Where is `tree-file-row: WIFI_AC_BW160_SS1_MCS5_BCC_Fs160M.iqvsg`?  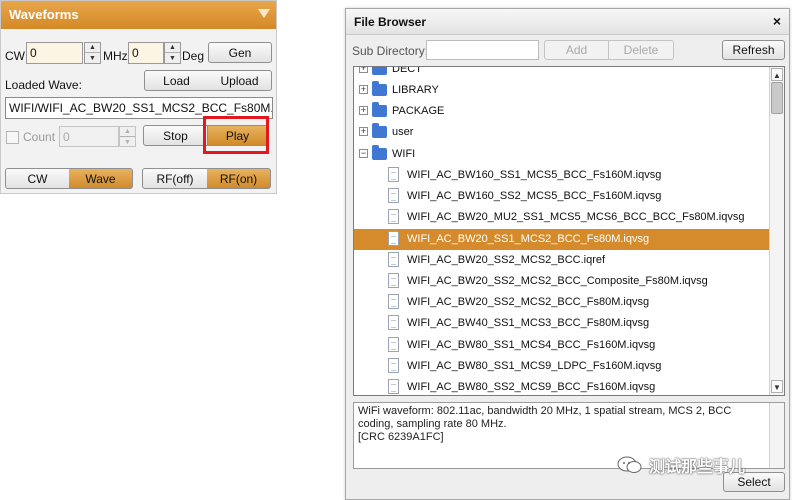 tree-file-row: WIFI_AC_BW160_SS1_MCS5_BCC_Fs160M.iqvsg is located at coordinates (561, 175).